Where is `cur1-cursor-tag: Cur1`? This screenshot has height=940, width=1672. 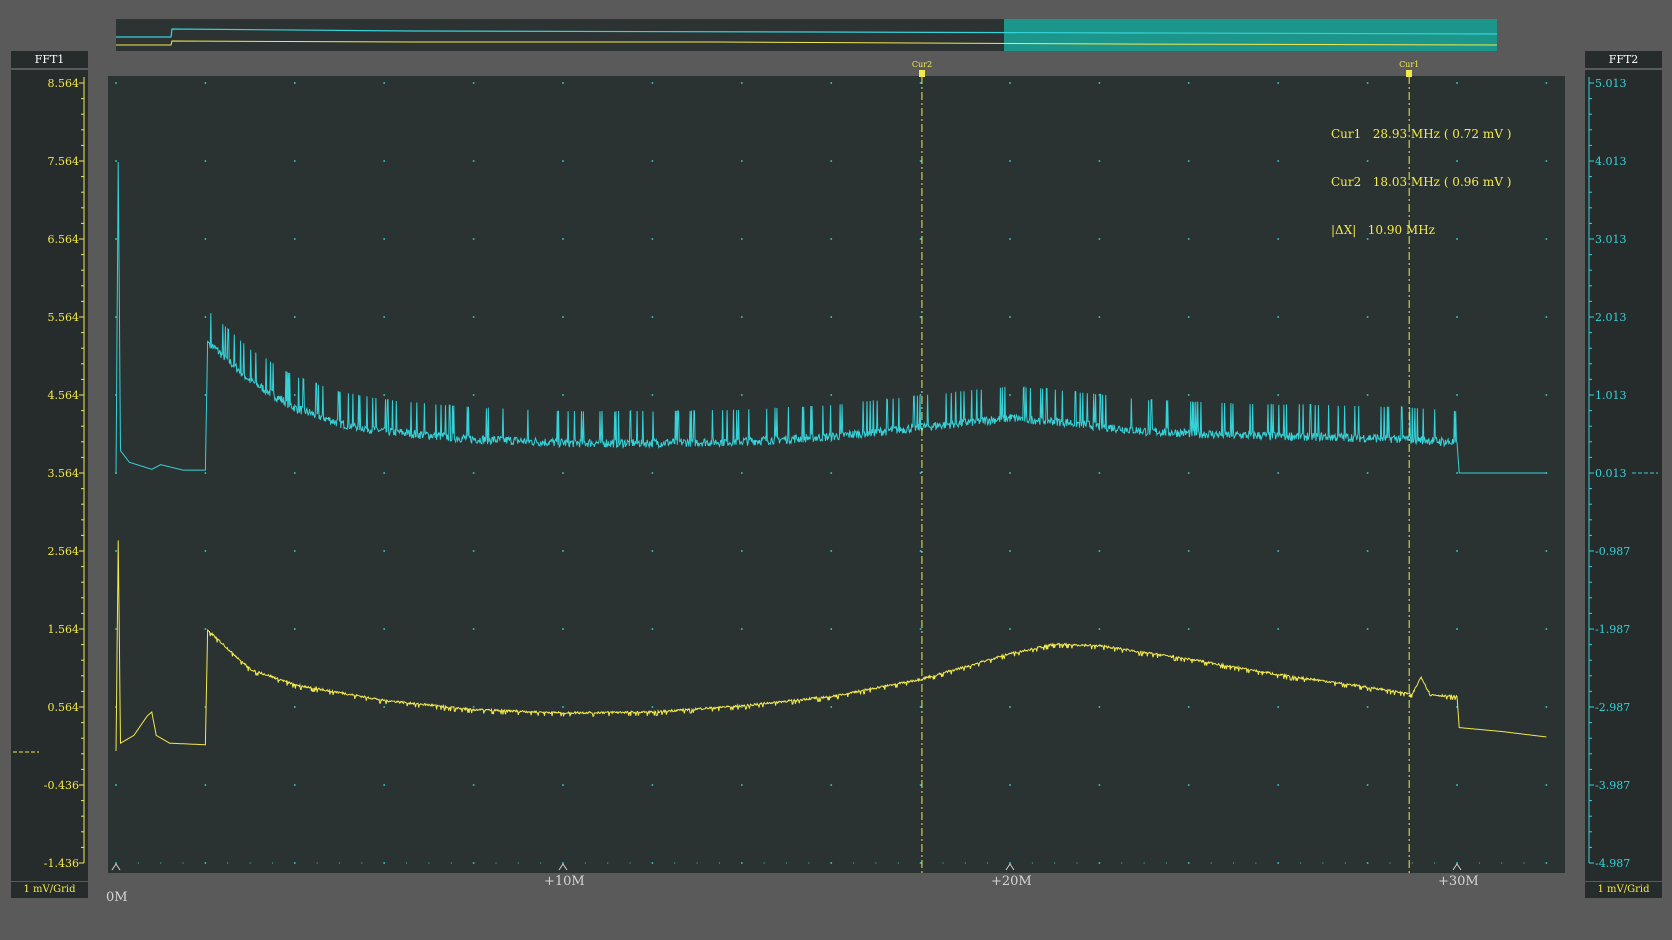
cur1-cursor-tag: Cur1 is located at coordinates (1409, 64).